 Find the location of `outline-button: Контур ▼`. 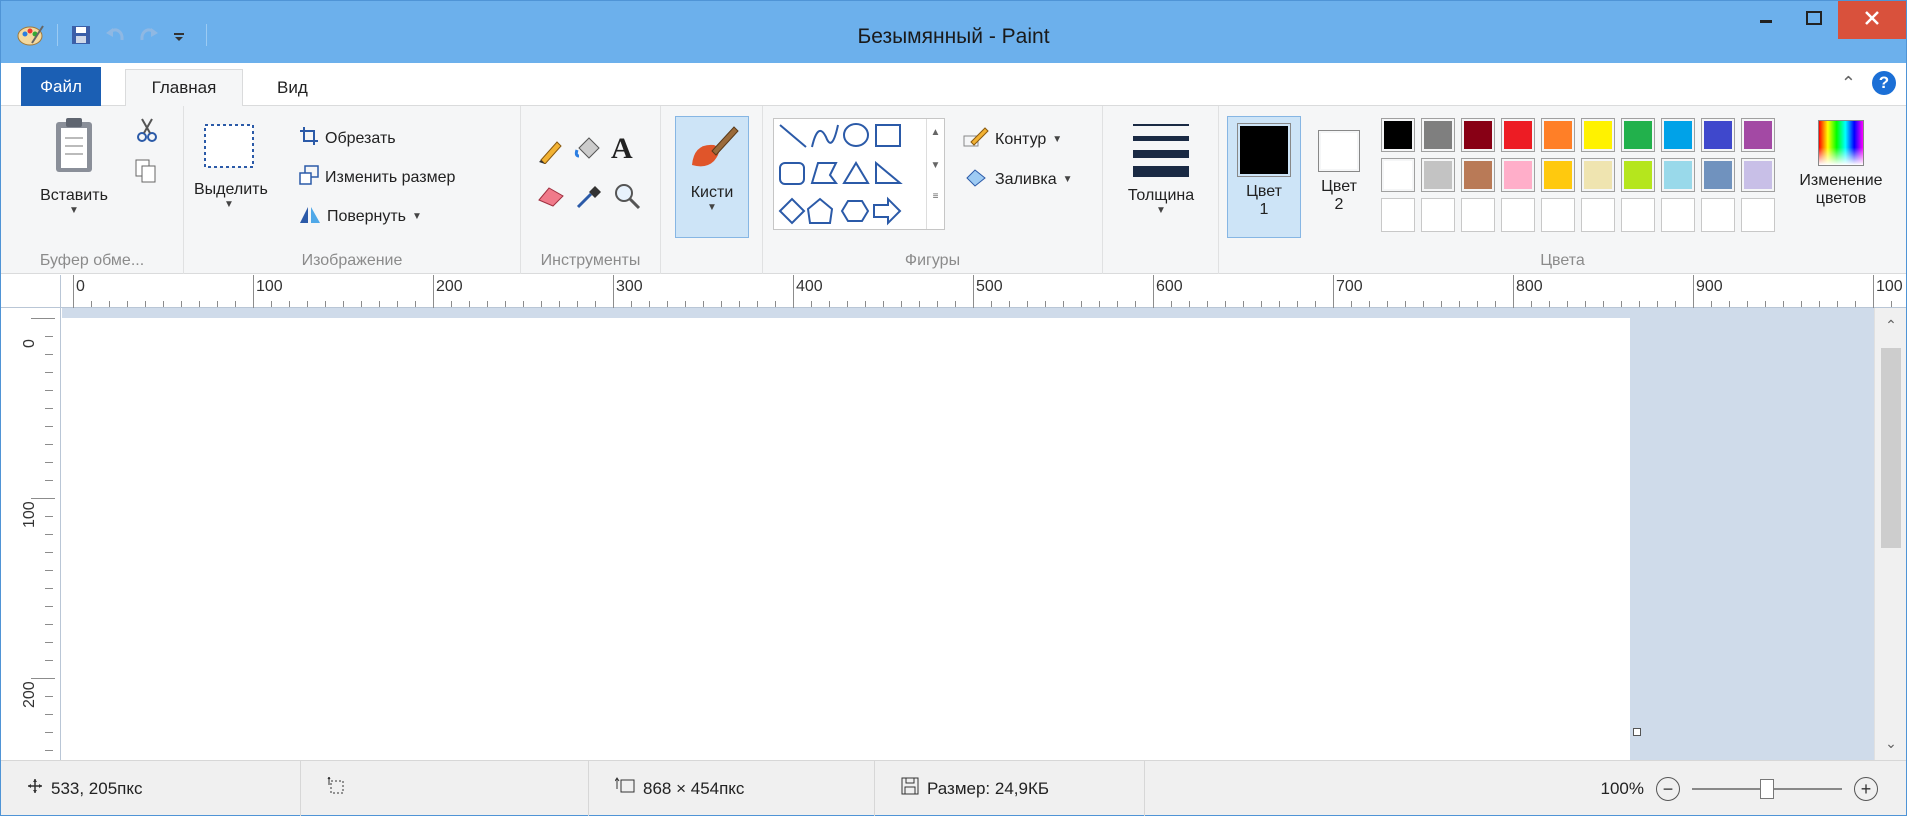

outline-button: Контур ▼ is located at coordinates (1012, 139).